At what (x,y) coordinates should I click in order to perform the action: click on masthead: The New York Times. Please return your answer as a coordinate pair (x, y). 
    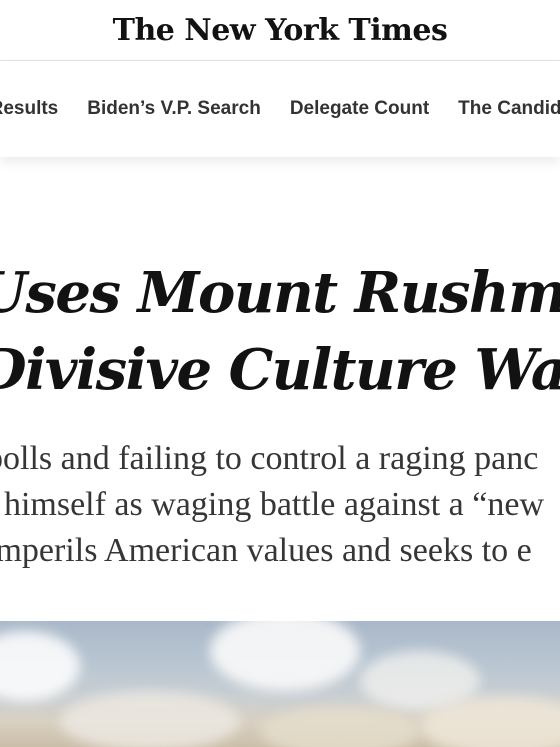
    Looking at the image, I should click on (280, 30).